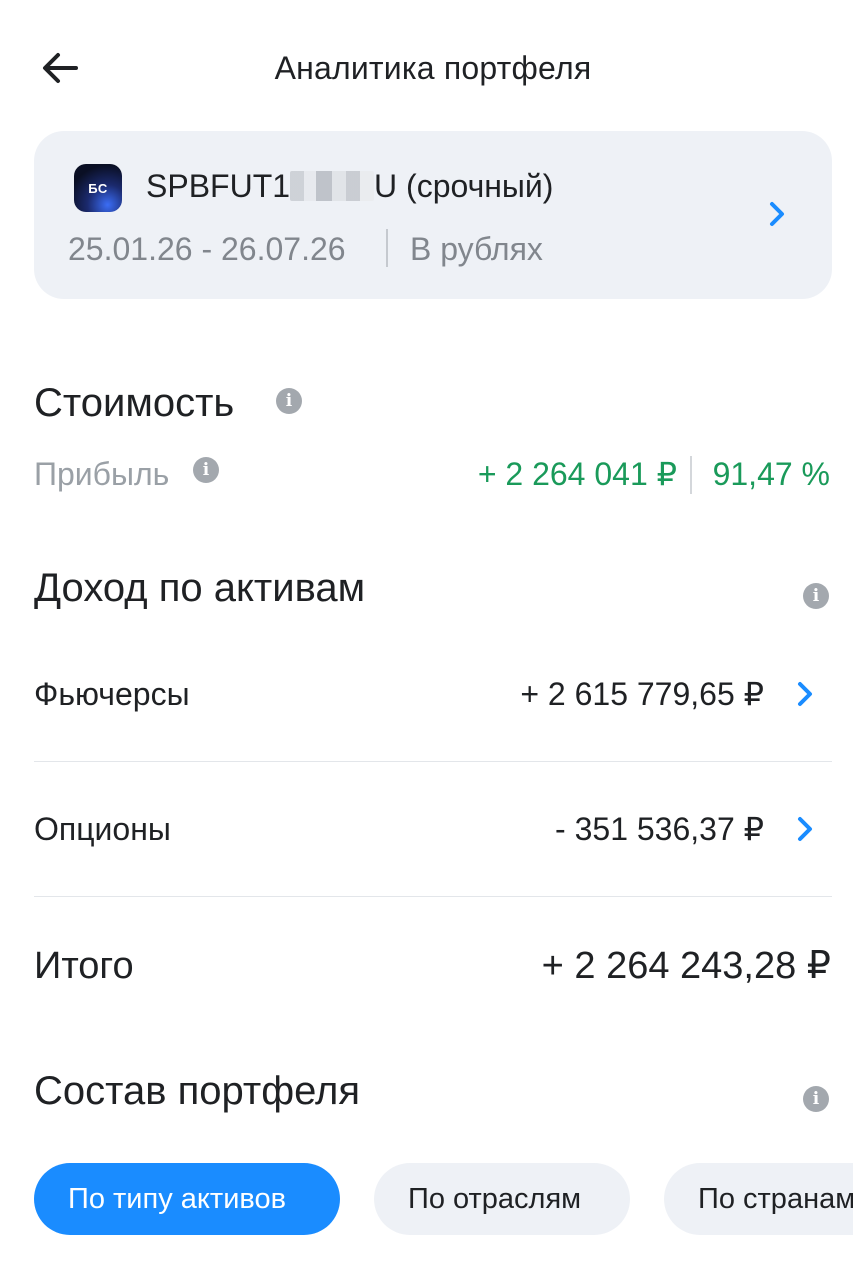 This screenshot has width=853, height=1280. What do you see at coordinates (691, 475) in the screenshot?
I see `profit-divider` at bounding box center [691, 475].